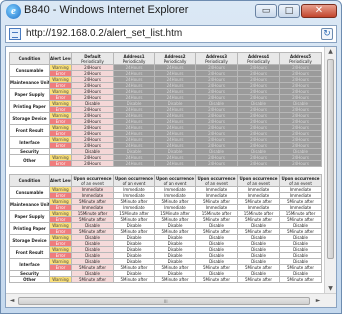  What do you see at coordinates (258, 163) in the screenshot?
I see `address4-interval-cell: 24Hours` at bounding box center [258, 163].